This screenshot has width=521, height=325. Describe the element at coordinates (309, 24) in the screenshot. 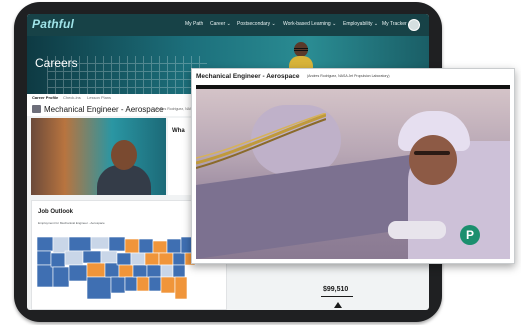

I see `nav-work-based-learning: Work-based Learning ⌄` at that location.